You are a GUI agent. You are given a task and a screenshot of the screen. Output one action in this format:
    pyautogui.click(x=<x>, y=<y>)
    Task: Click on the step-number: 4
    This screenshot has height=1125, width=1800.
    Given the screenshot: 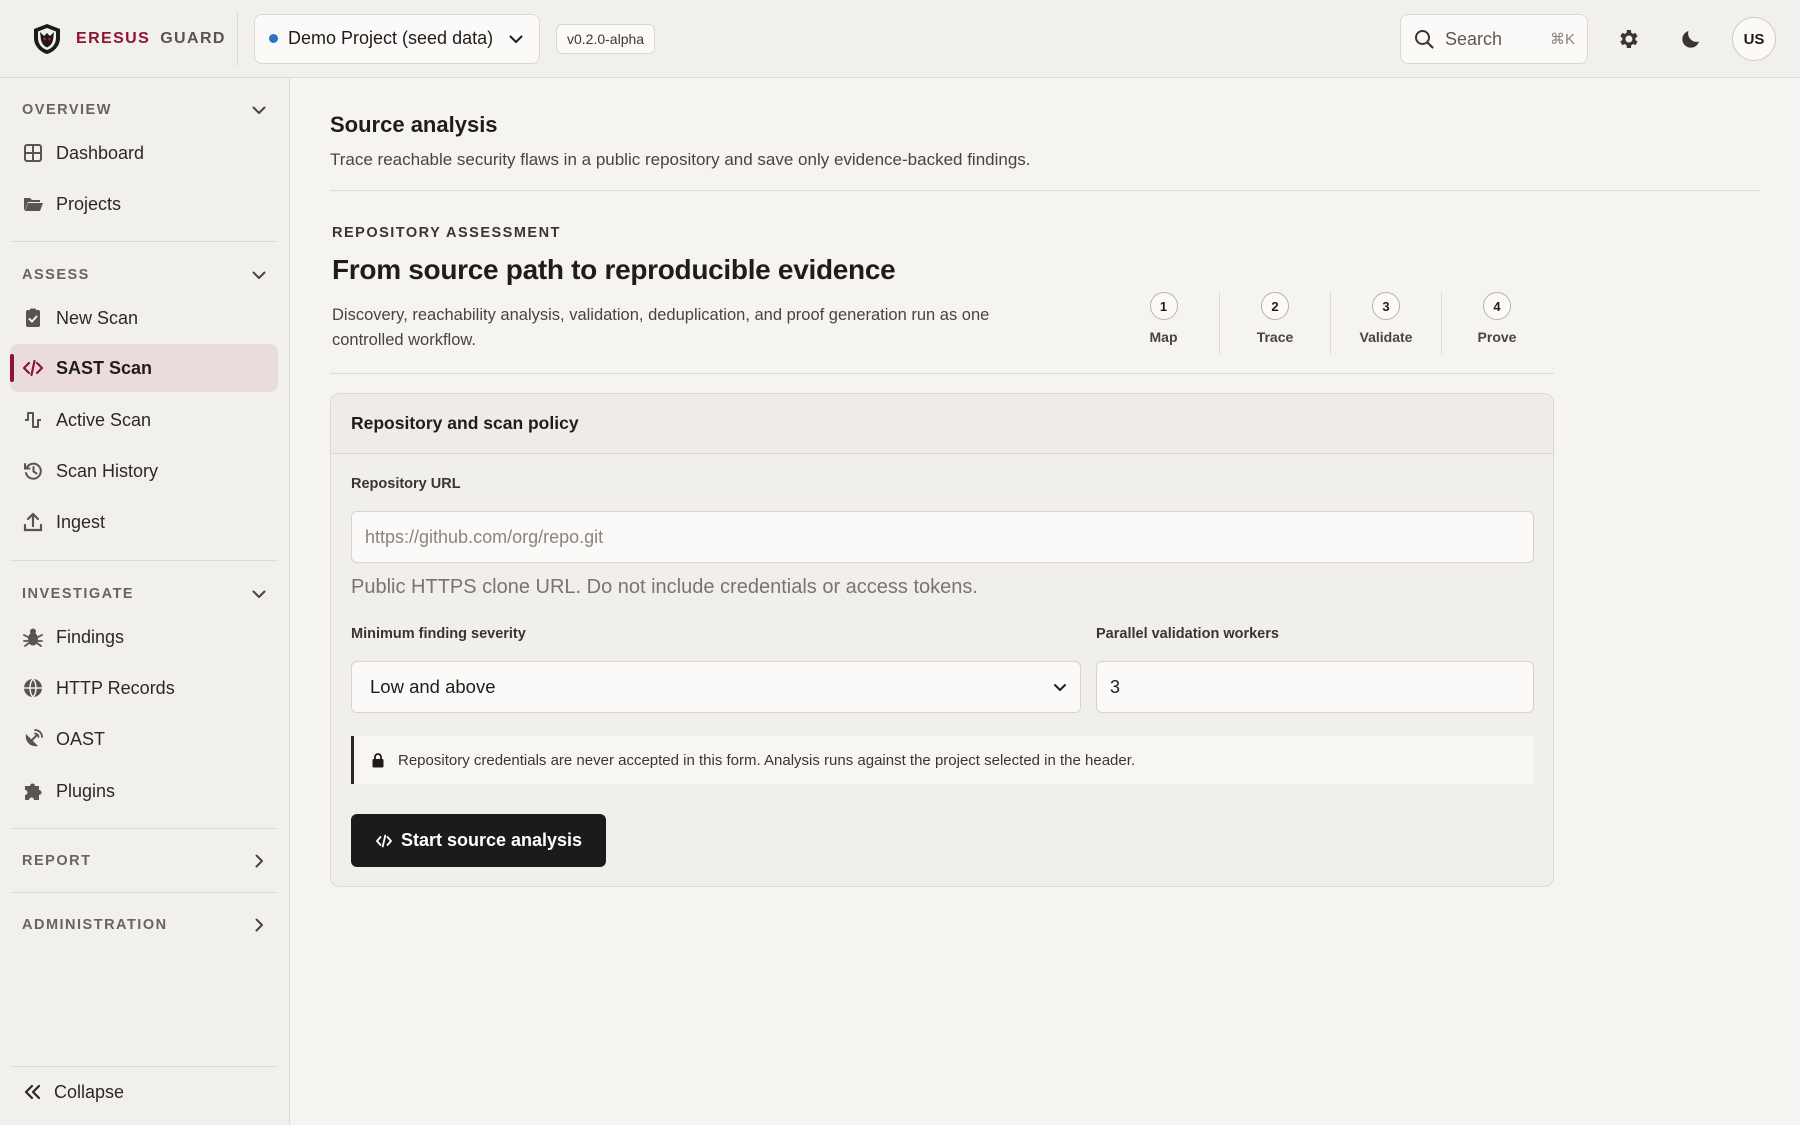 What is the action you would take?
    pyautogui.click(x=1497, y=306)
    